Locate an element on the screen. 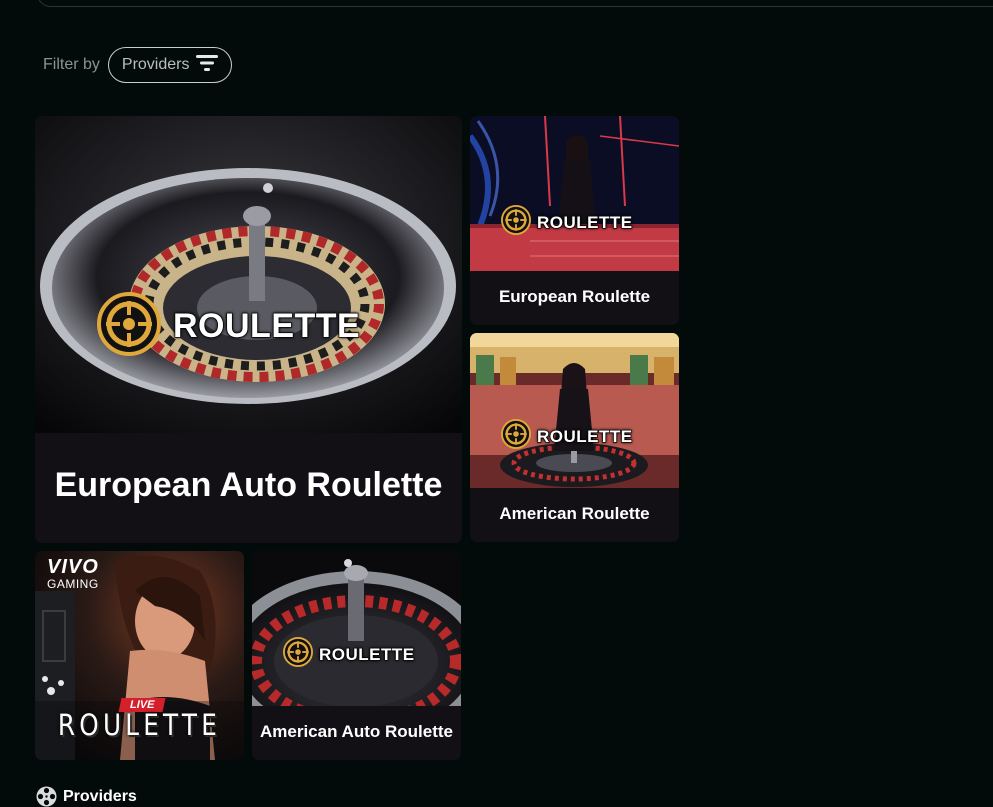 The image size is (993, 807). film-reel-icon is located at coordinates (46, 796).